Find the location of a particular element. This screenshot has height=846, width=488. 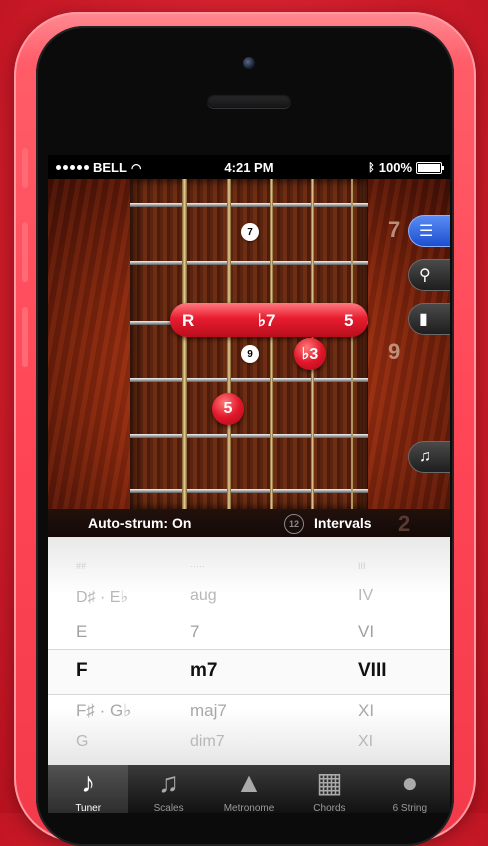

tab-label: Tuner is located at coordinates (88, 808).